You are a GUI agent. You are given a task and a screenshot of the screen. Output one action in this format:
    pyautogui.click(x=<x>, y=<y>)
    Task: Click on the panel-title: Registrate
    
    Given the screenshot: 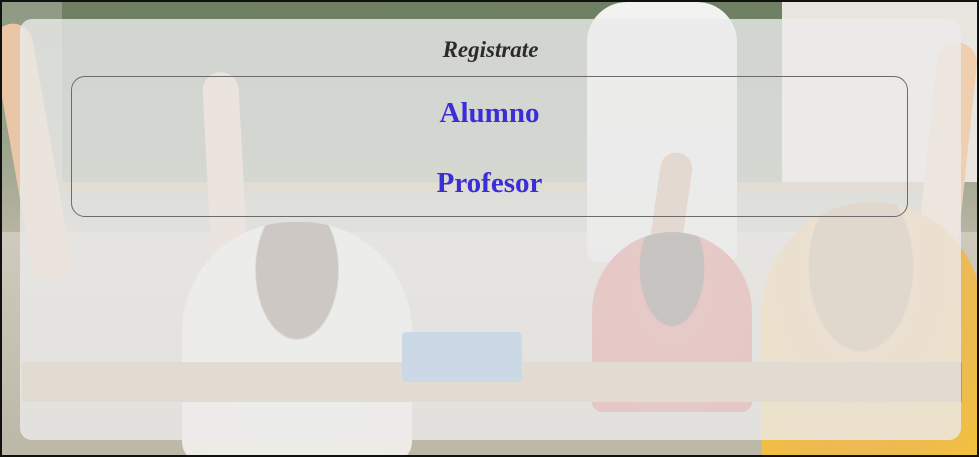 What is the action you would take?
    pyautogui.click(x=490, y=49)
    